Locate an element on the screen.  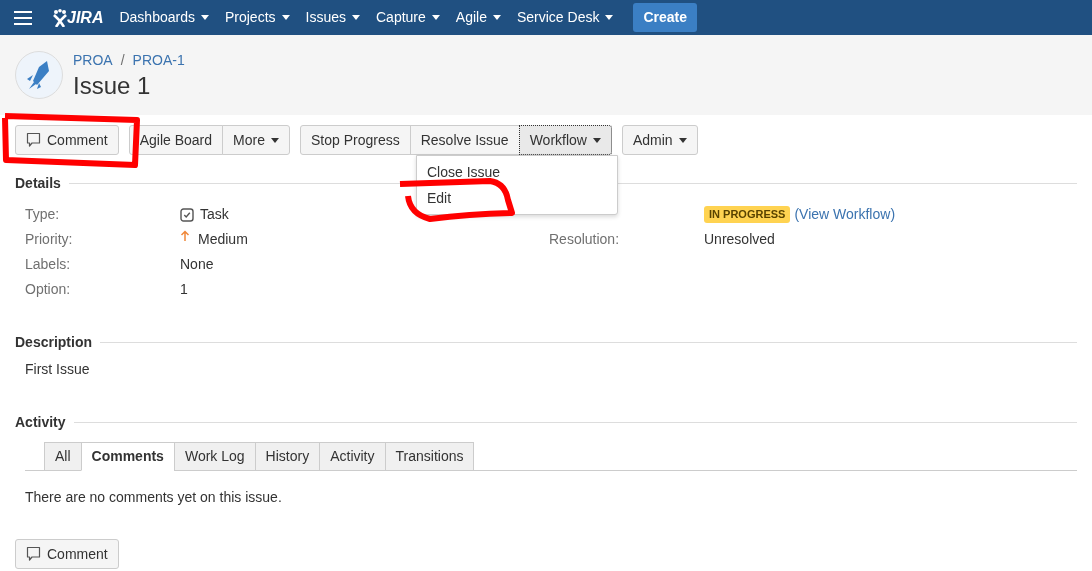
field-value: None is located at coordinates (197, 264).